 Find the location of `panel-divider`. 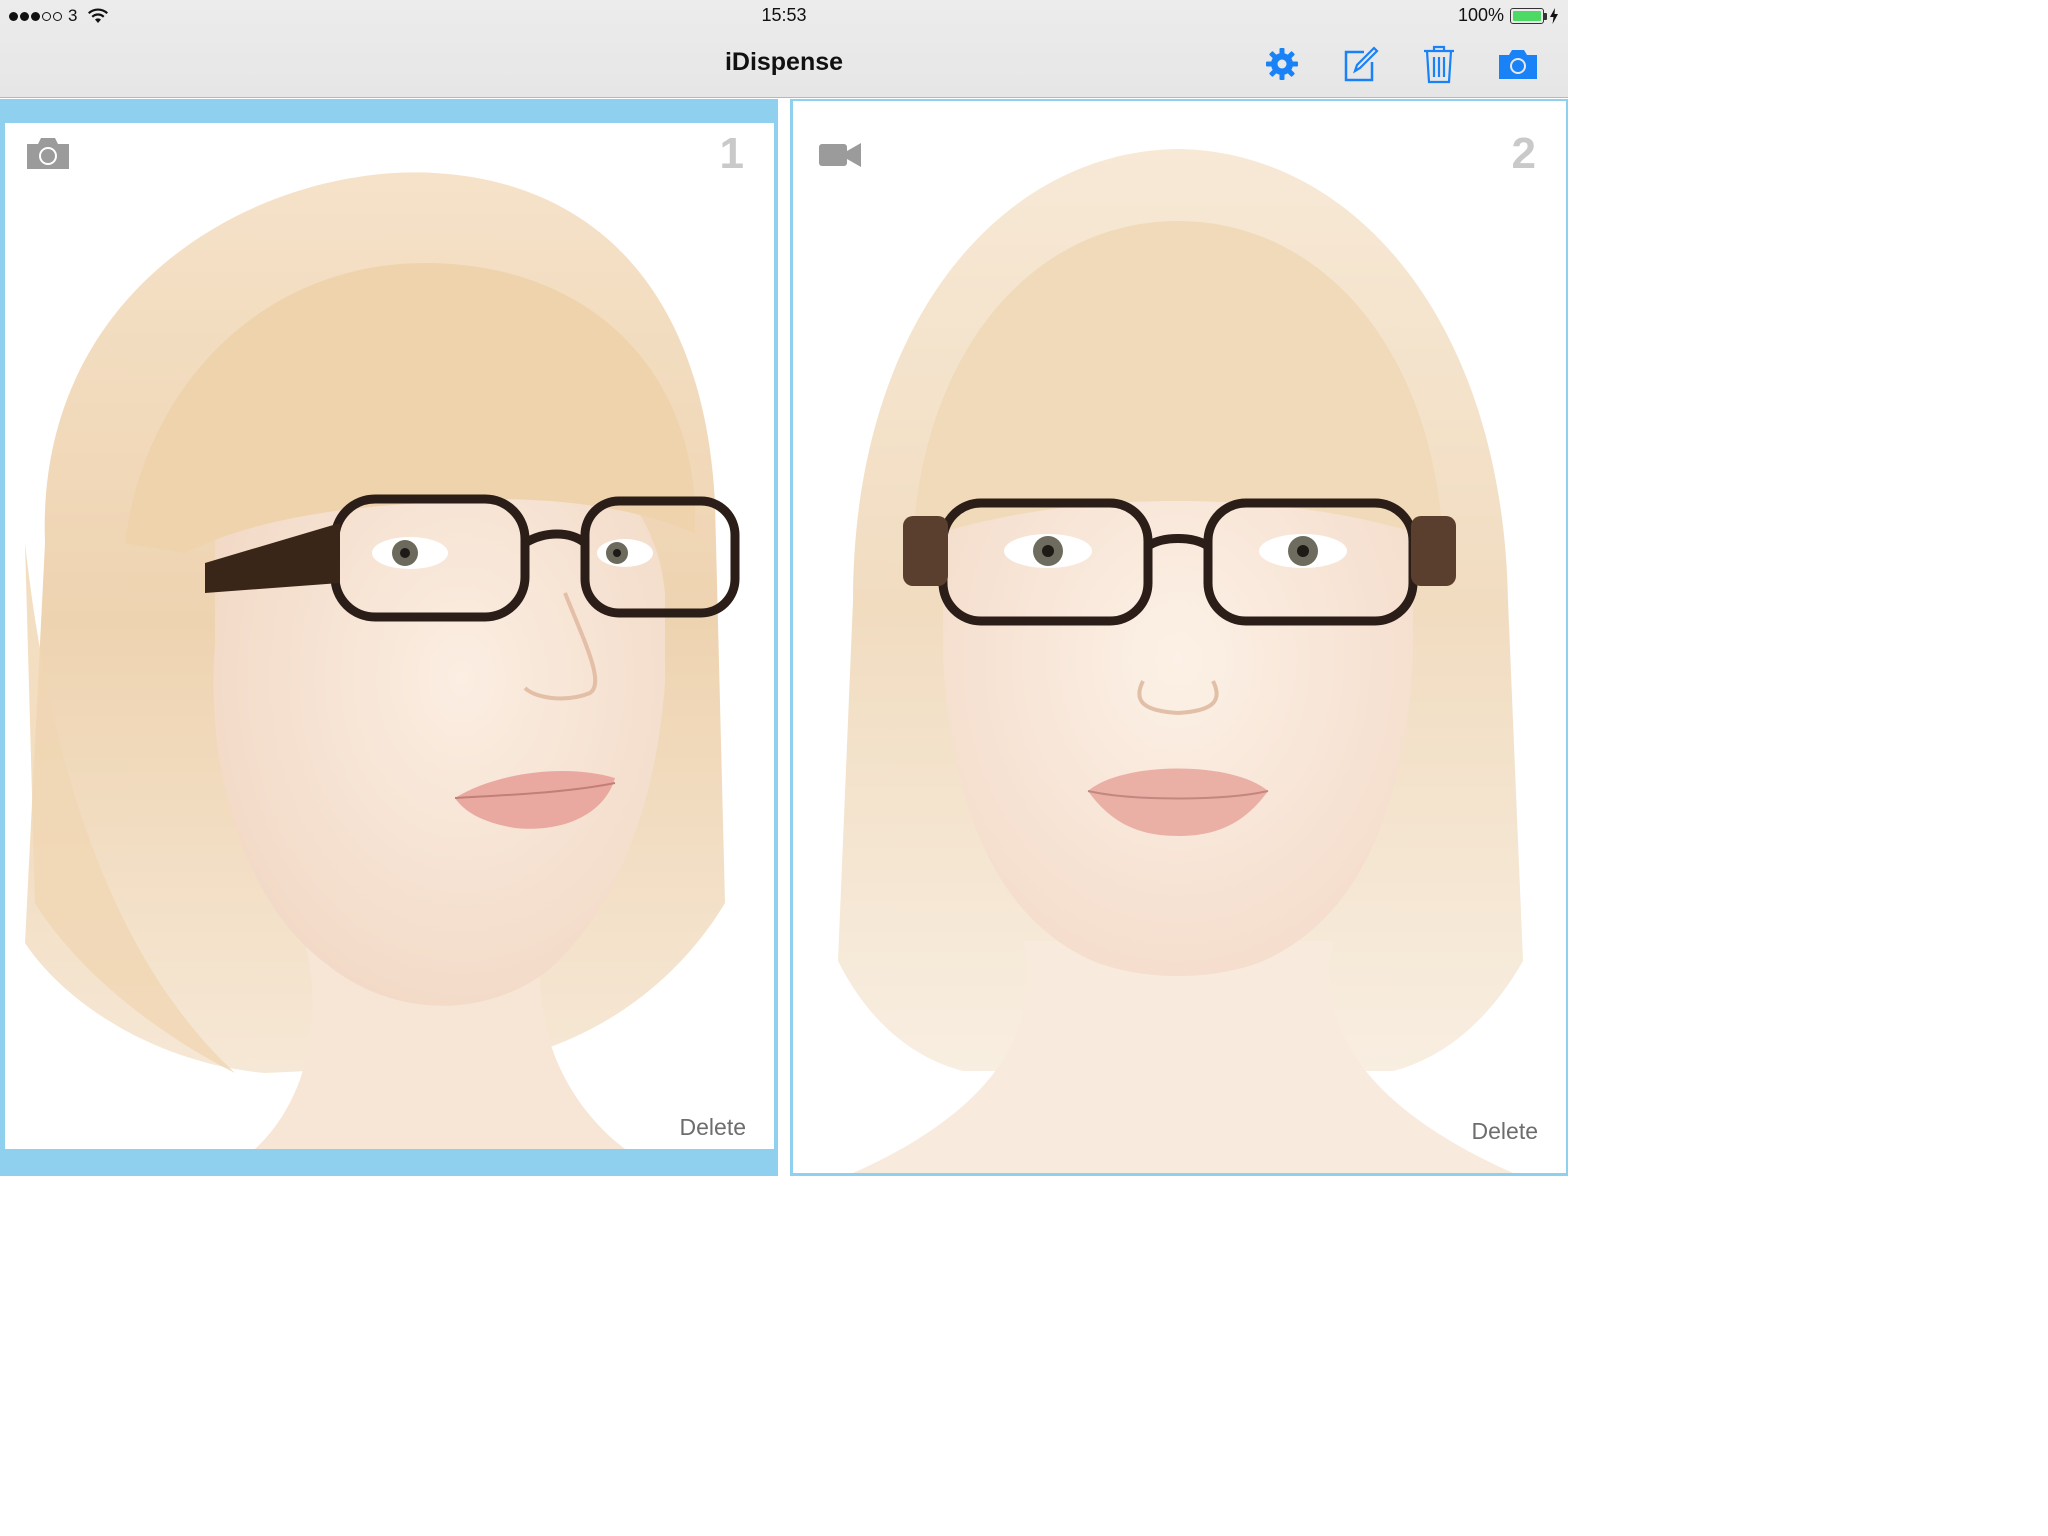

panel-divider is located at coordinates (784, 637).